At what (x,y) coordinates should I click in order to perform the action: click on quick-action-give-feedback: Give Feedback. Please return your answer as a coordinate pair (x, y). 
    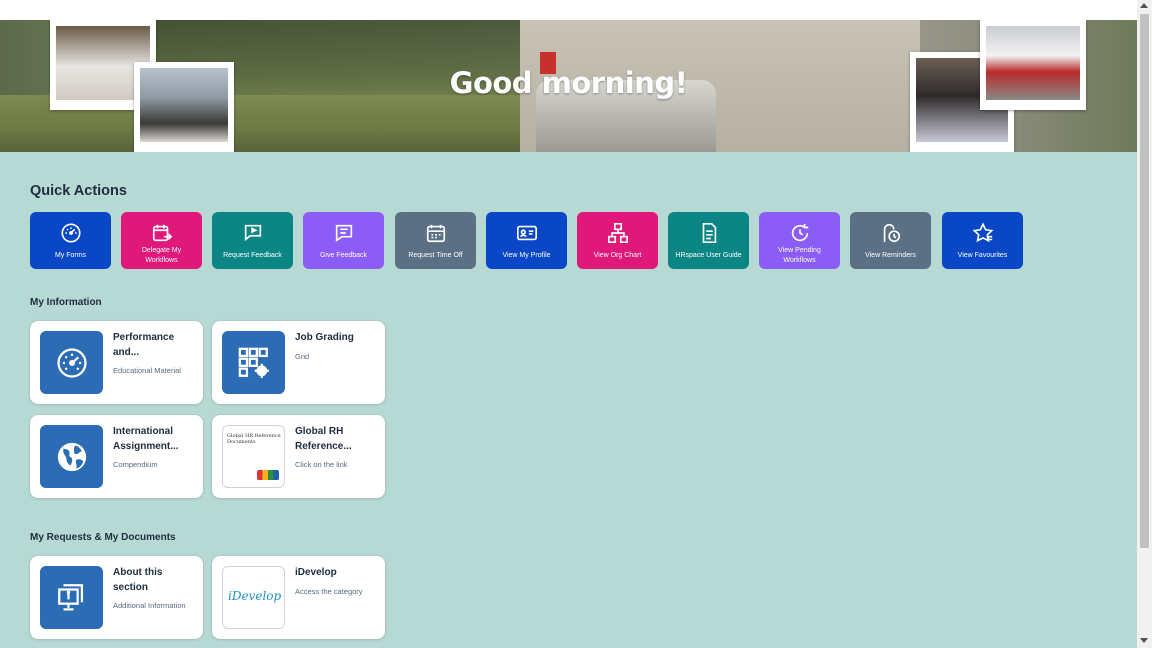
    Looking at the image, I should click on (343, 240).